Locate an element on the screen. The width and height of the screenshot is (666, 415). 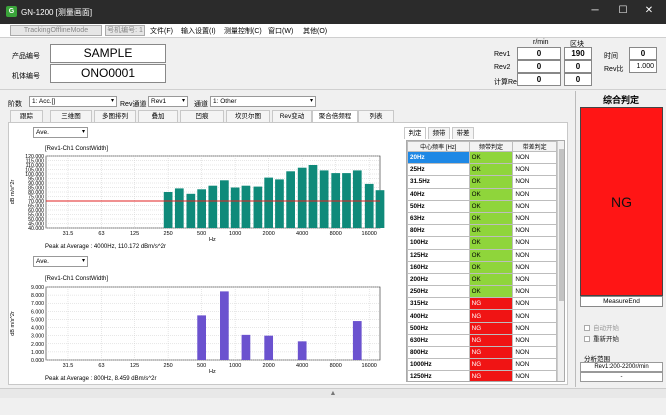
tab-multi: 多图排列 is located at coordinates (115, 116).